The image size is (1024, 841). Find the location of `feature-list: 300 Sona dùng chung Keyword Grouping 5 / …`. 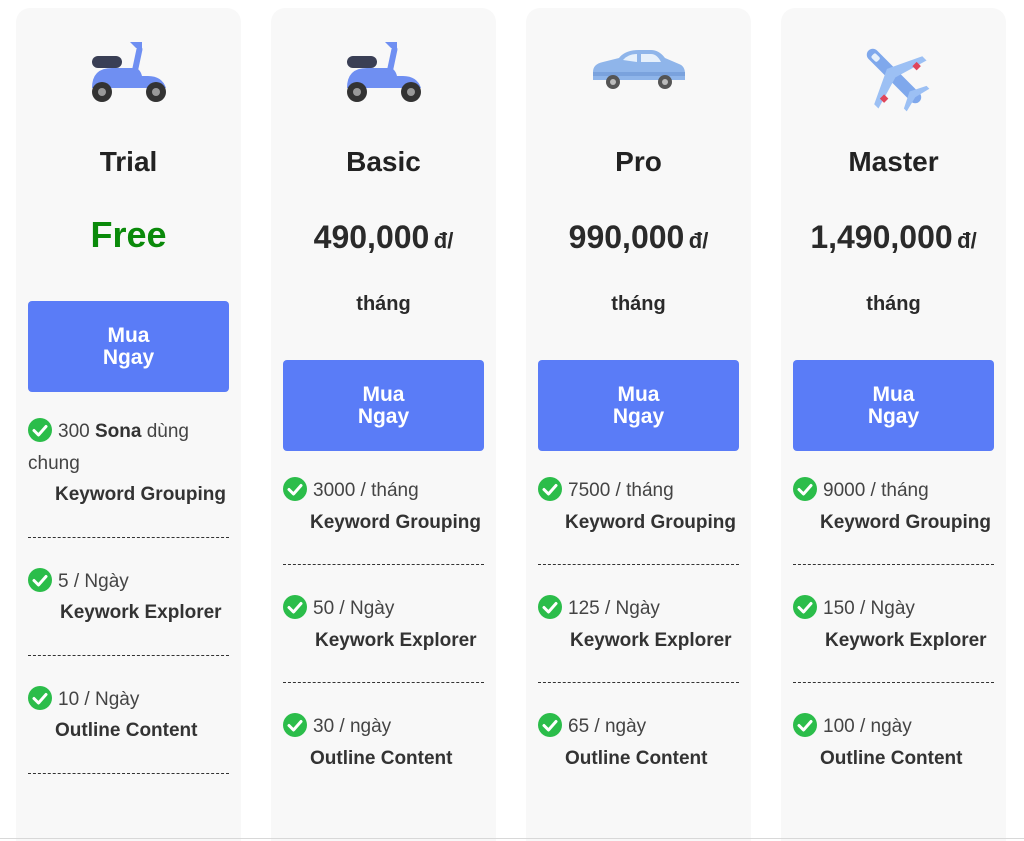

feature-list: 300 Sona dùng chung Keyword Grouping 5 / … is located at coordinates (128, 609).